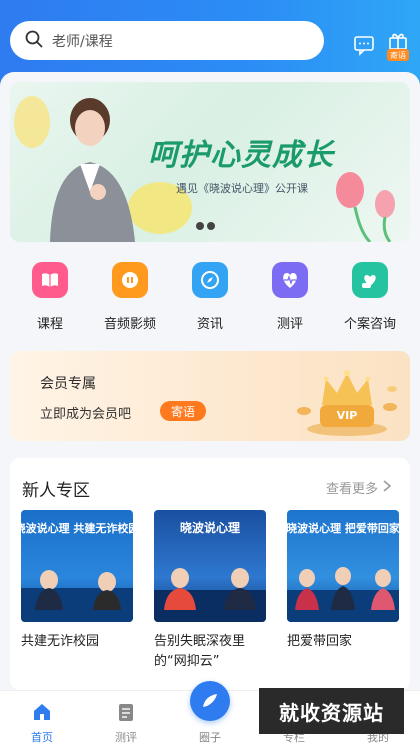 The width and height of the screenshot is (420, 746). I want to click on compass-icon, so click(210, 280).